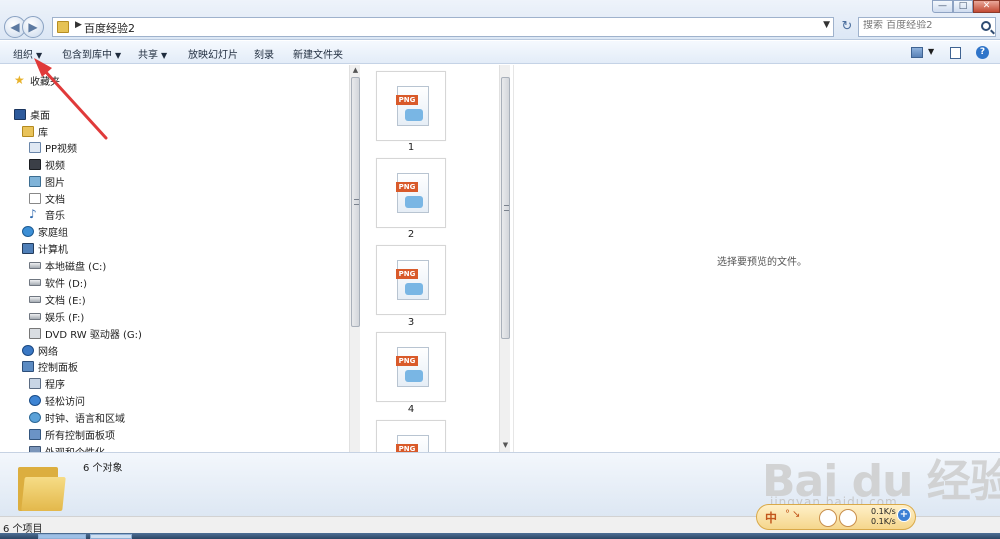 This screenshot has height=539, width=1000. What do you see at coordinates (37, 80) in the screenshot?
I see `sidebar-item-favorites: ★ 收藏夹` at bounding box center [37, 80].